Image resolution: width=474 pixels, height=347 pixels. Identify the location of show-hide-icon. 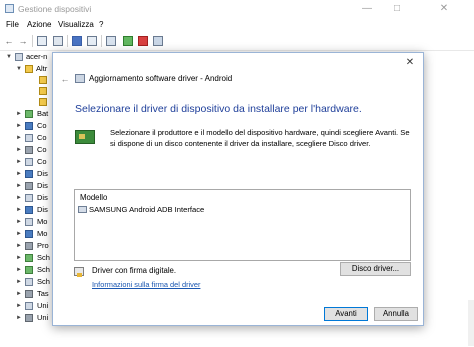
(58, 41).